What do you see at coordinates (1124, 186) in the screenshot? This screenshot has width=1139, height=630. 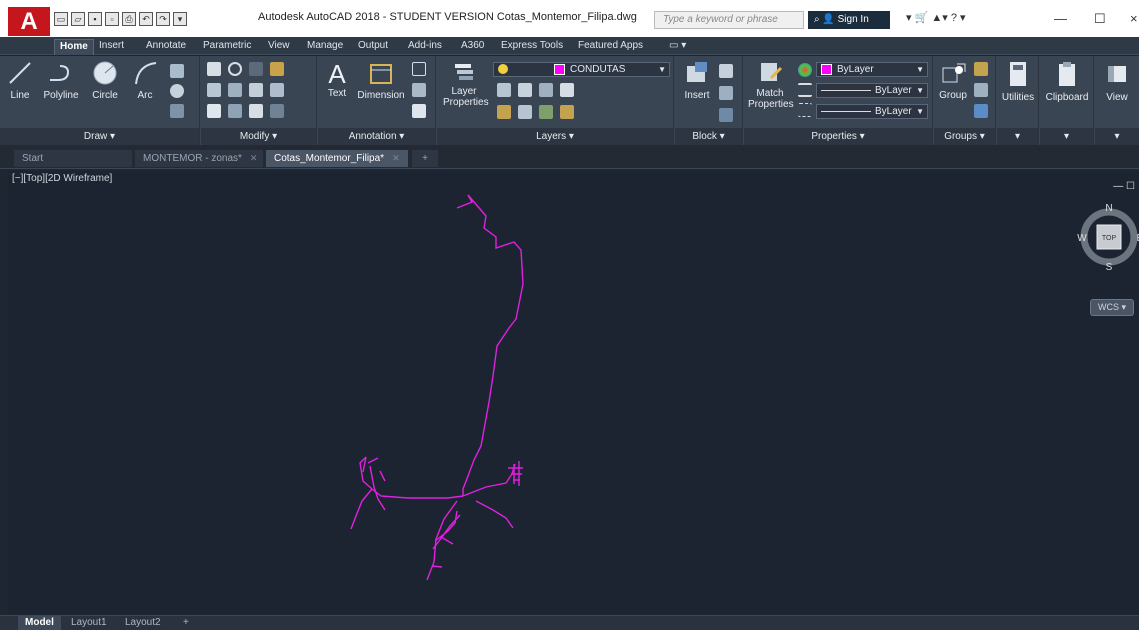 I see `viewport-window-controls: — ☐` at bounding box center [1124, 186].